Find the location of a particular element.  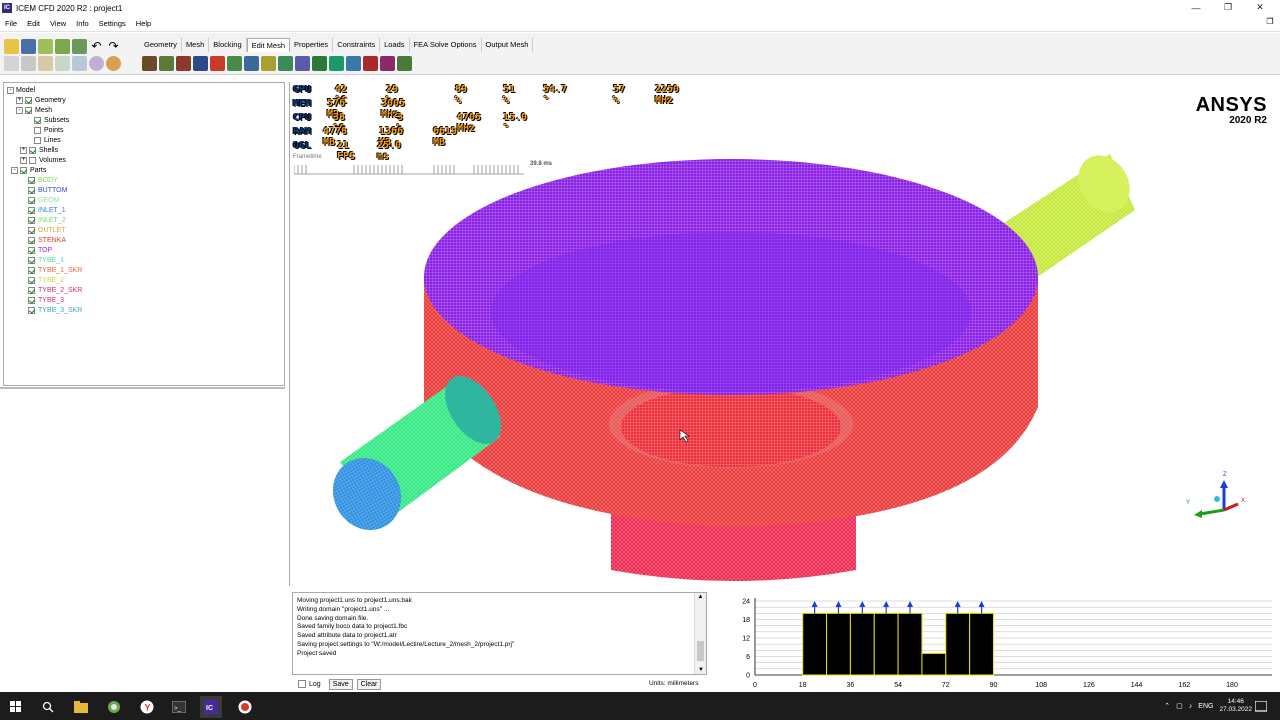

check-mesh-icon is located at coordinates (149, 63).